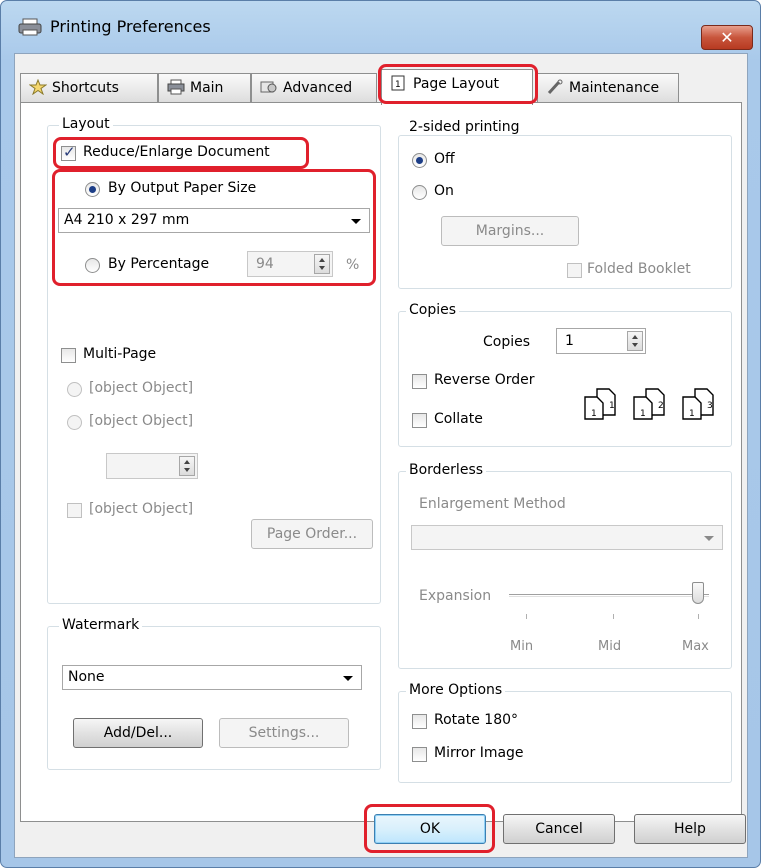 This screenshot has width=761, height=868. Describe the element at coordinates (559, 829) in the screenshot. I see `cancel-button: Cancel` at that location.